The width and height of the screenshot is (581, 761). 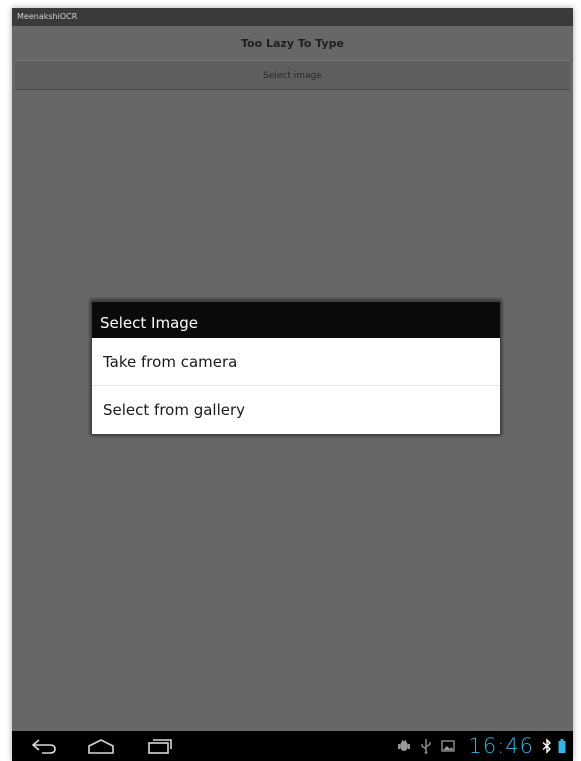 I want to click on back-button, so click(x=44, y=746).